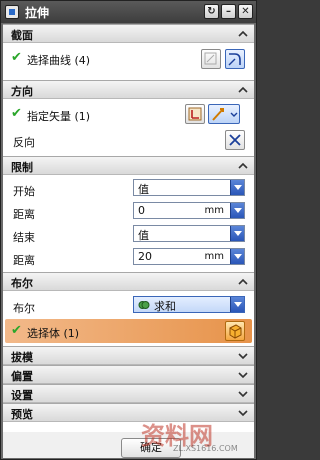 This screenshot has height=460, width=320. Describe the element at coordinates (165, 306) in the screenshot. I see `boolean-value: 求和` at that location.